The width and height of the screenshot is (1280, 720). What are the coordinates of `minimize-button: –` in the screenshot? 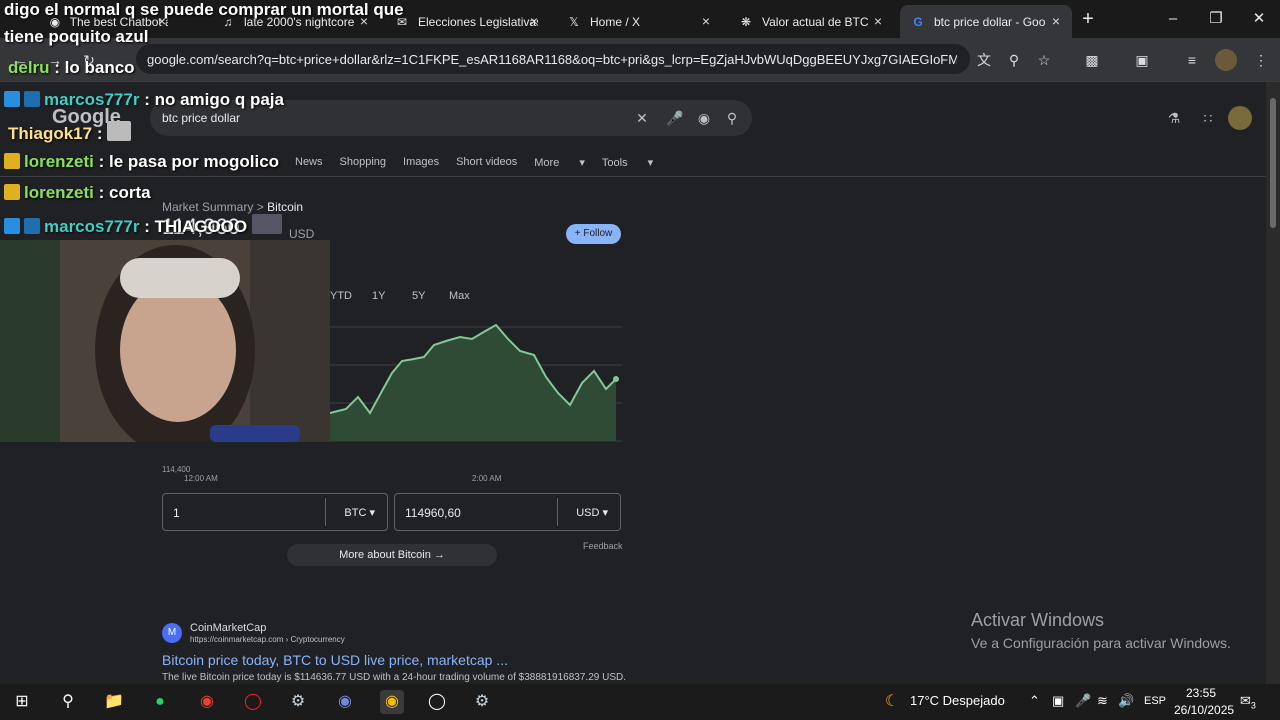 It's located at (1173, 19).